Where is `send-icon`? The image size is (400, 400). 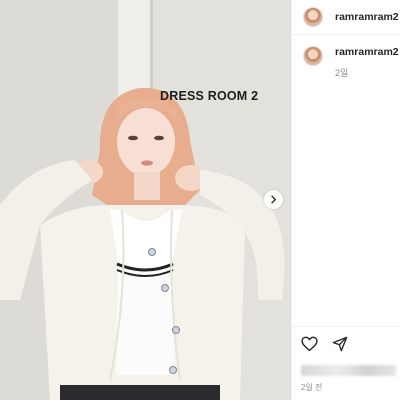
send-icon is located at coordinates (340, 344).